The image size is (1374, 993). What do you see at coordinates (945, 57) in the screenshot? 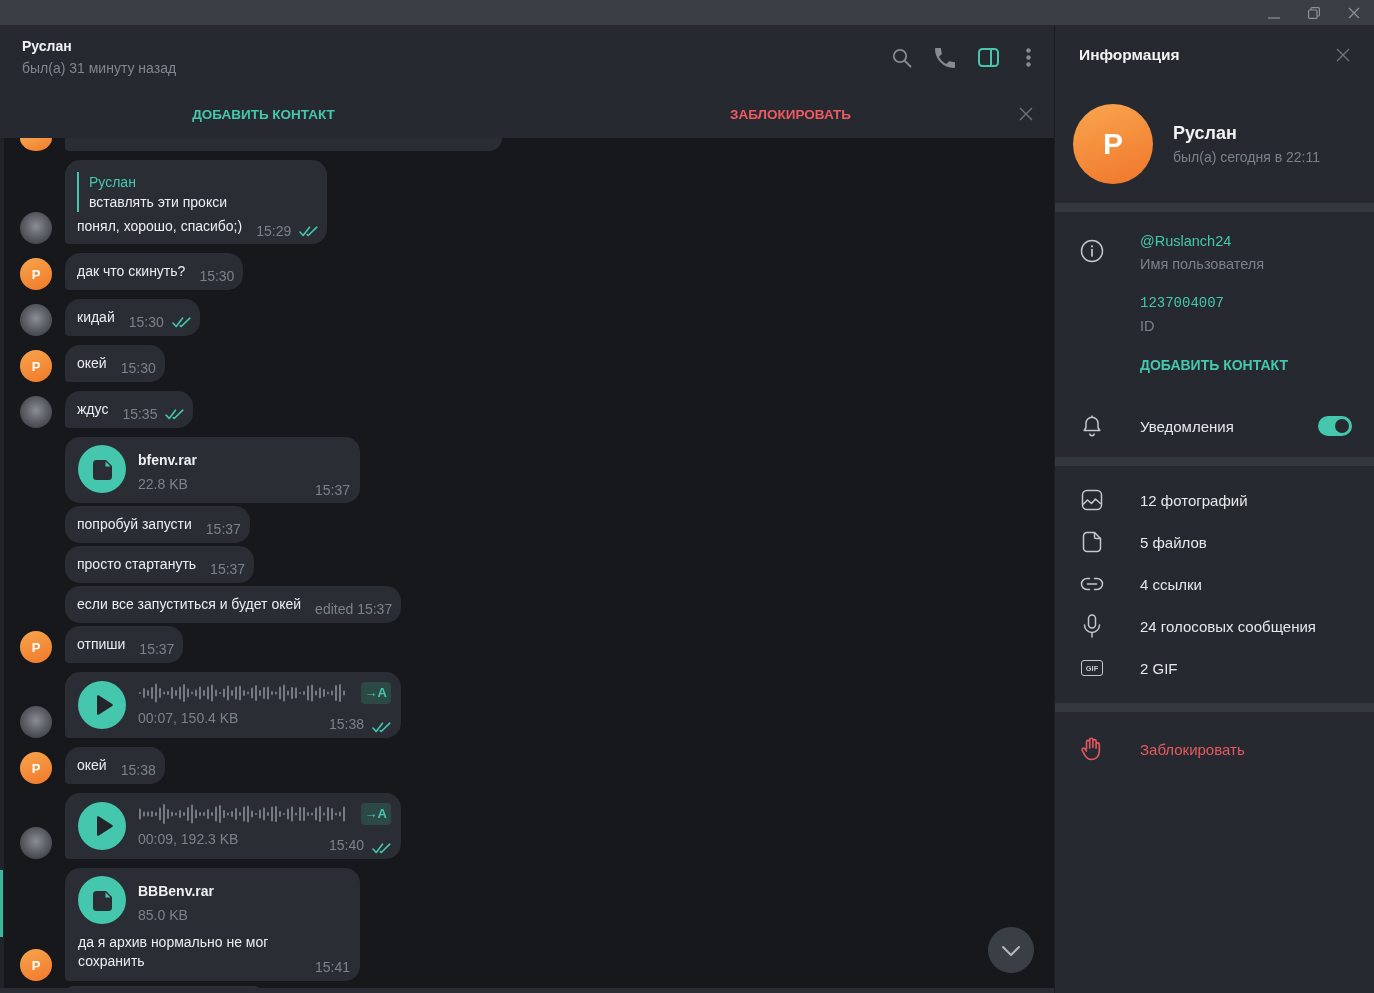
I see `phone-icon` at bounding box center [945, 57].